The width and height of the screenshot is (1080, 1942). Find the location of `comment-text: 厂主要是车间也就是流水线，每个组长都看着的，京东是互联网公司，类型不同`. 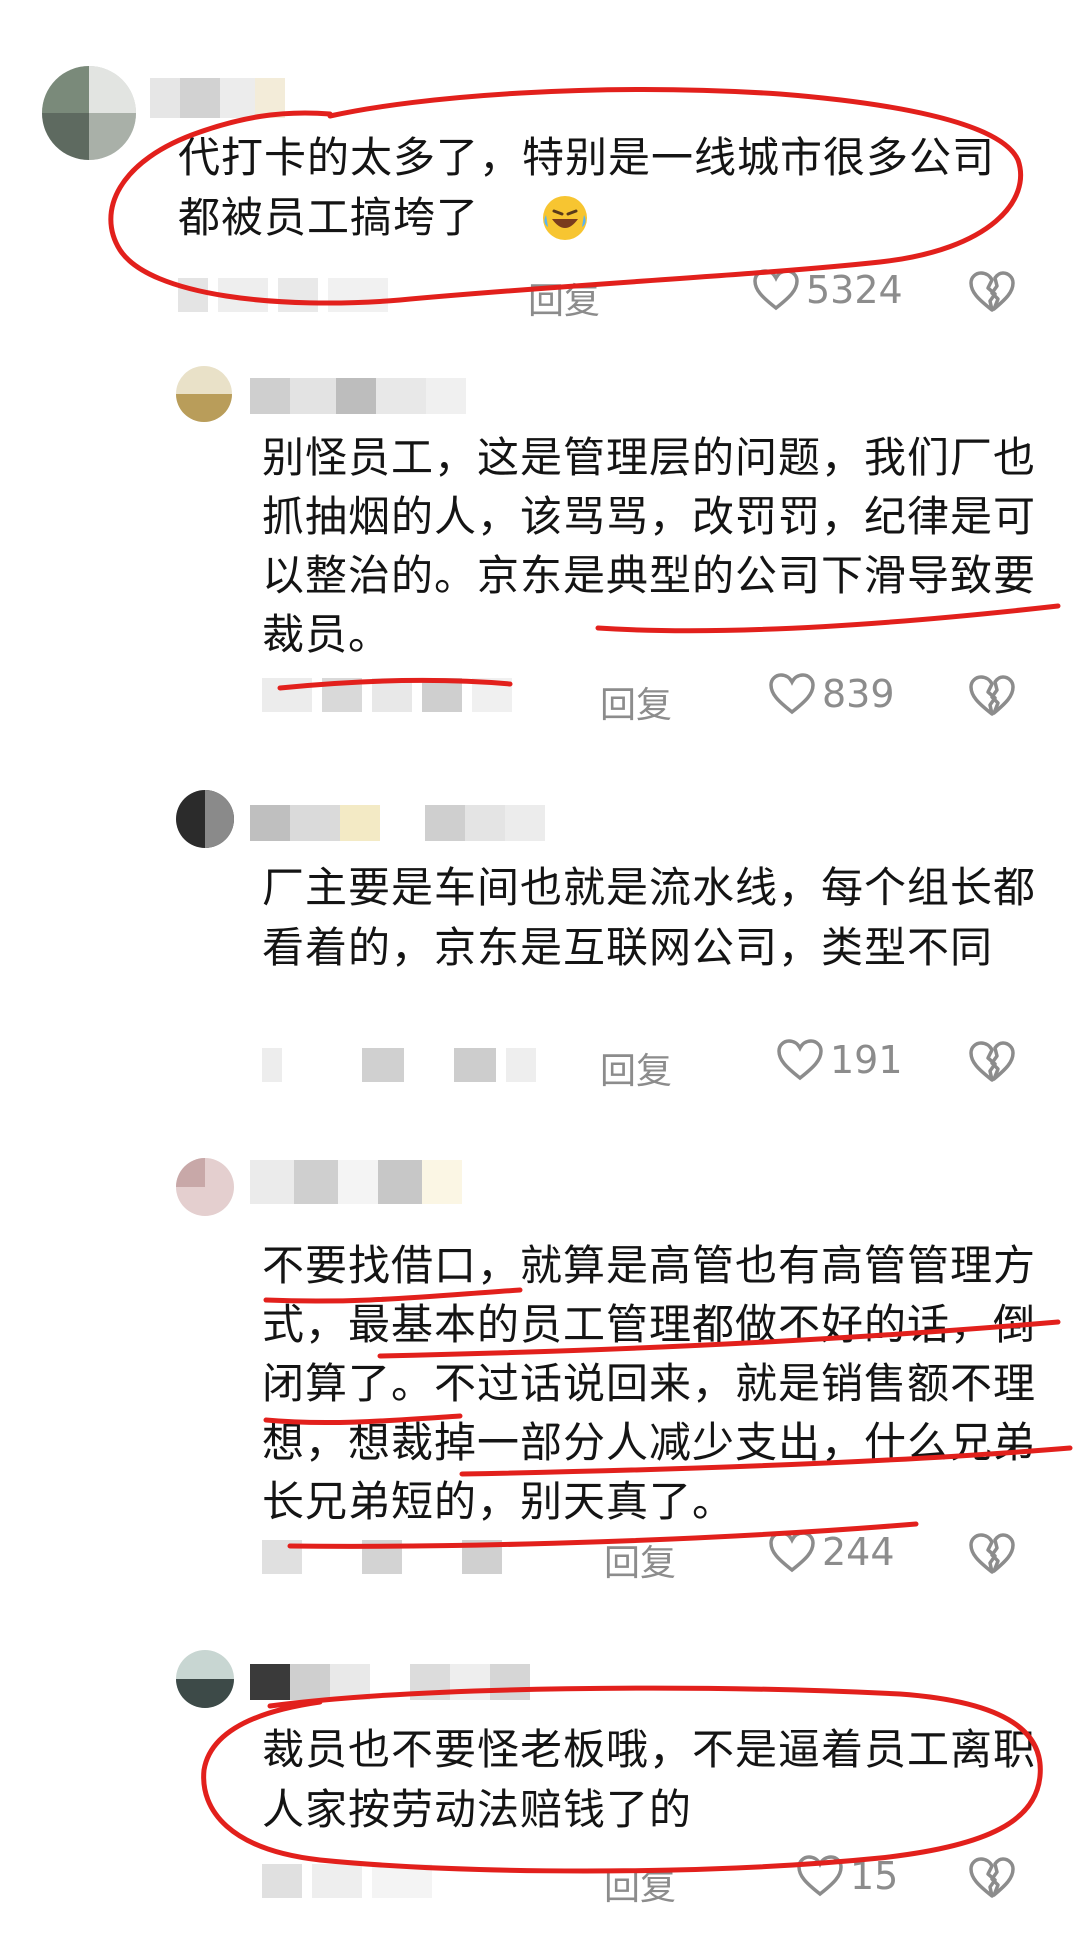

comment-text: 厂主要是车间也就是流水线，每个组长都看着的，京东是互联网公司，类型不同 is located at coordinates (649, 917).